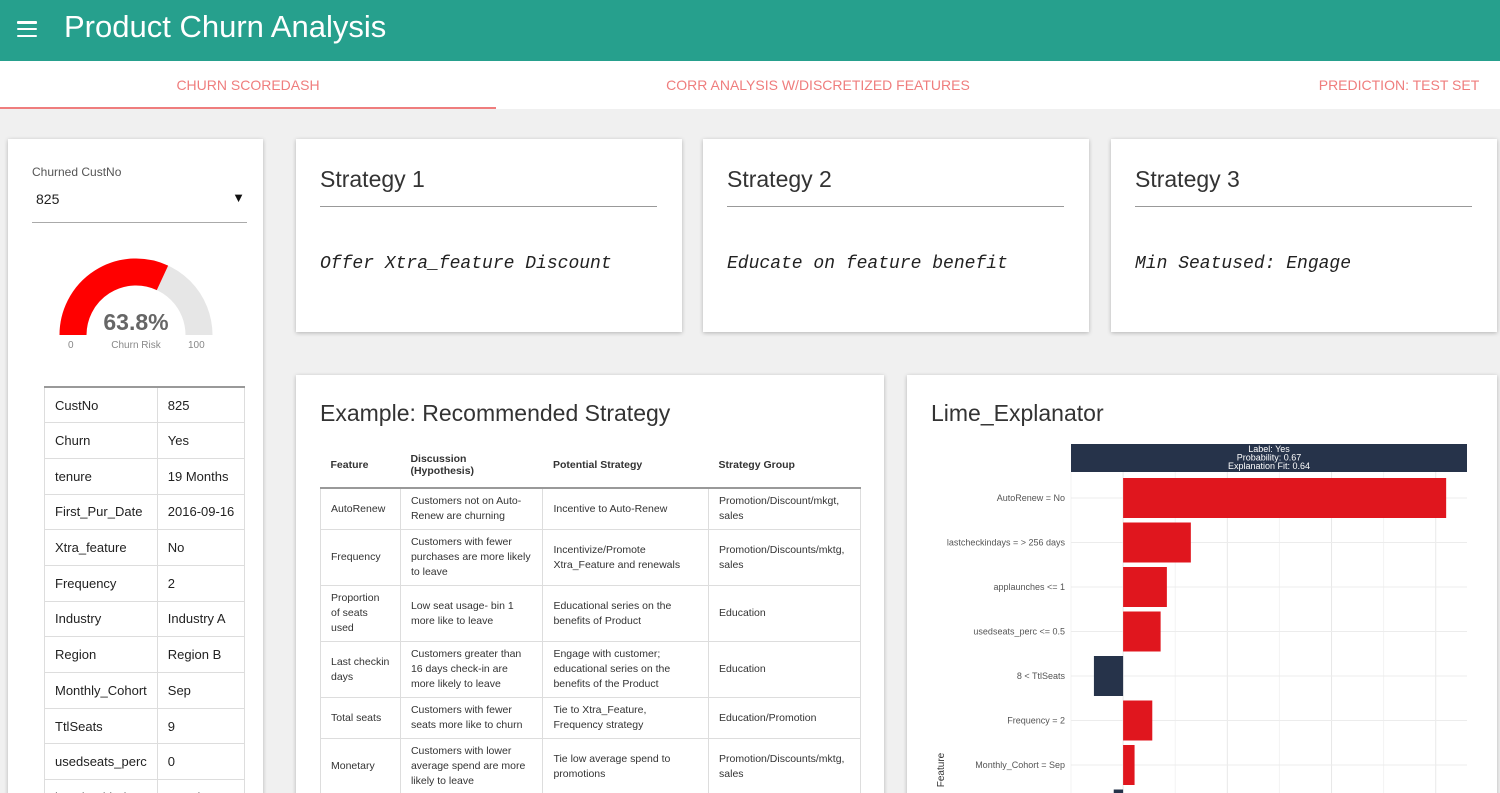  I want to click on churn-risk-gauge: 63.8% Churn Risk 0 100, so click(134, 305).